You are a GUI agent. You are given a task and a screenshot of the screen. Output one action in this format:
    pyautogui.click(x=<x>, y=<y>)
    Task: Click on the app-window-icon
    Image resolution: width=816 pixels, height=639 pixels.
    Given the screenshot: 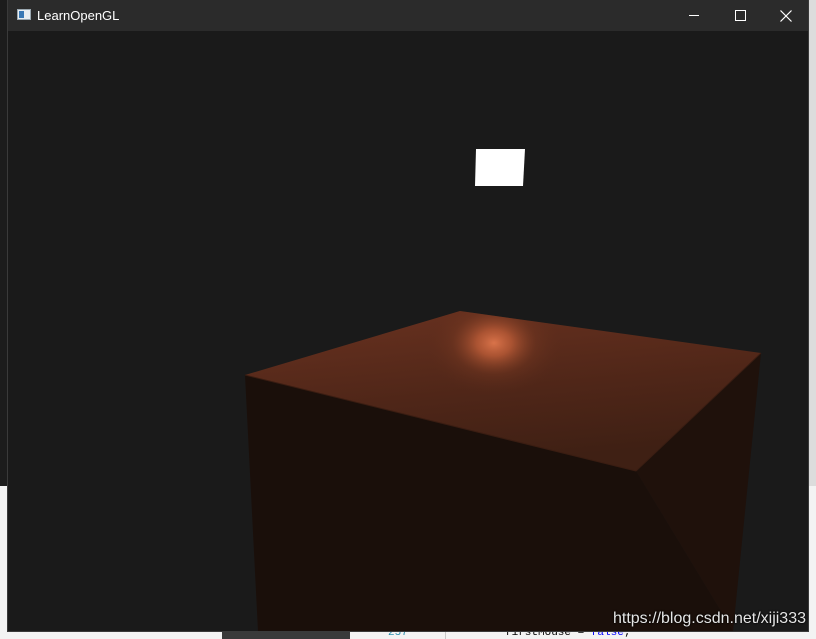 What is the action you would take?
    pyautogui.click(x=24, y=14)
    